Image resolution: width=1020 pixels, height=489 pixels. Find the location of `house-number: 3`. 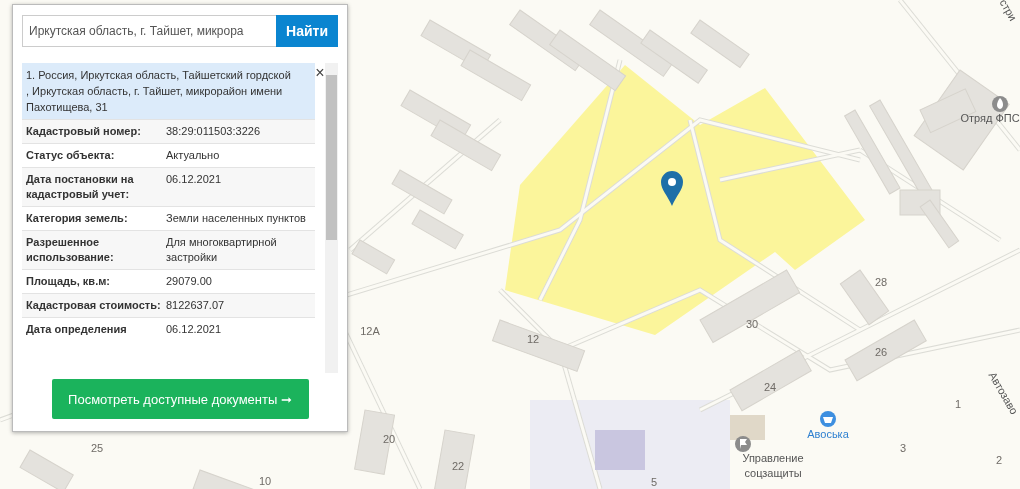

house-number: 3 is located at coordinates (903, 448).